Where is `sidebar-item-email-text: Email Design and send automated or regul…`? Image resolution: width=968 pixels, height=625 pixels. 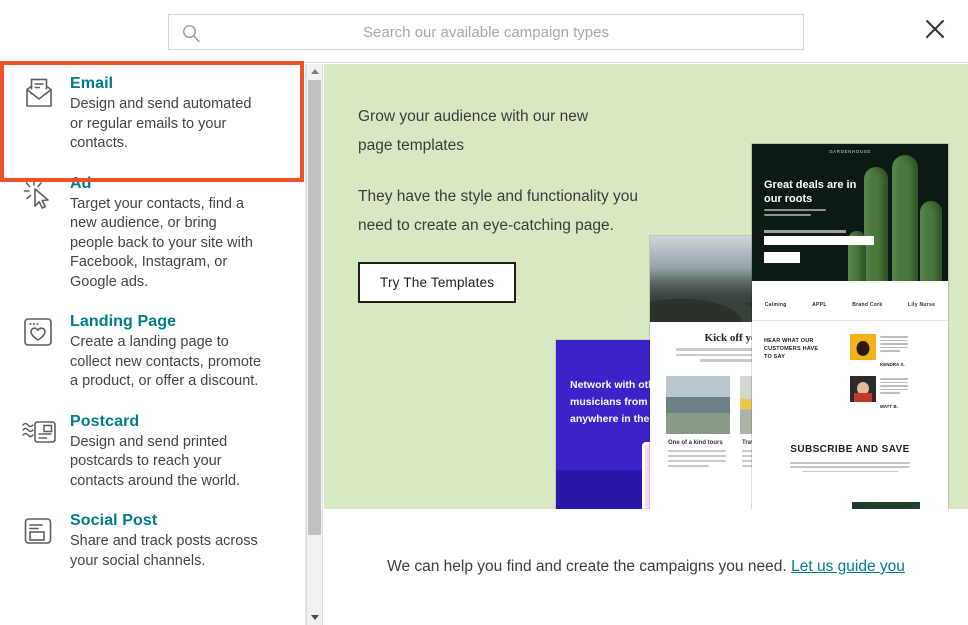
sidebar-item-email-text: Email Design and send automated or regul… is located at coordinates (176, 114).